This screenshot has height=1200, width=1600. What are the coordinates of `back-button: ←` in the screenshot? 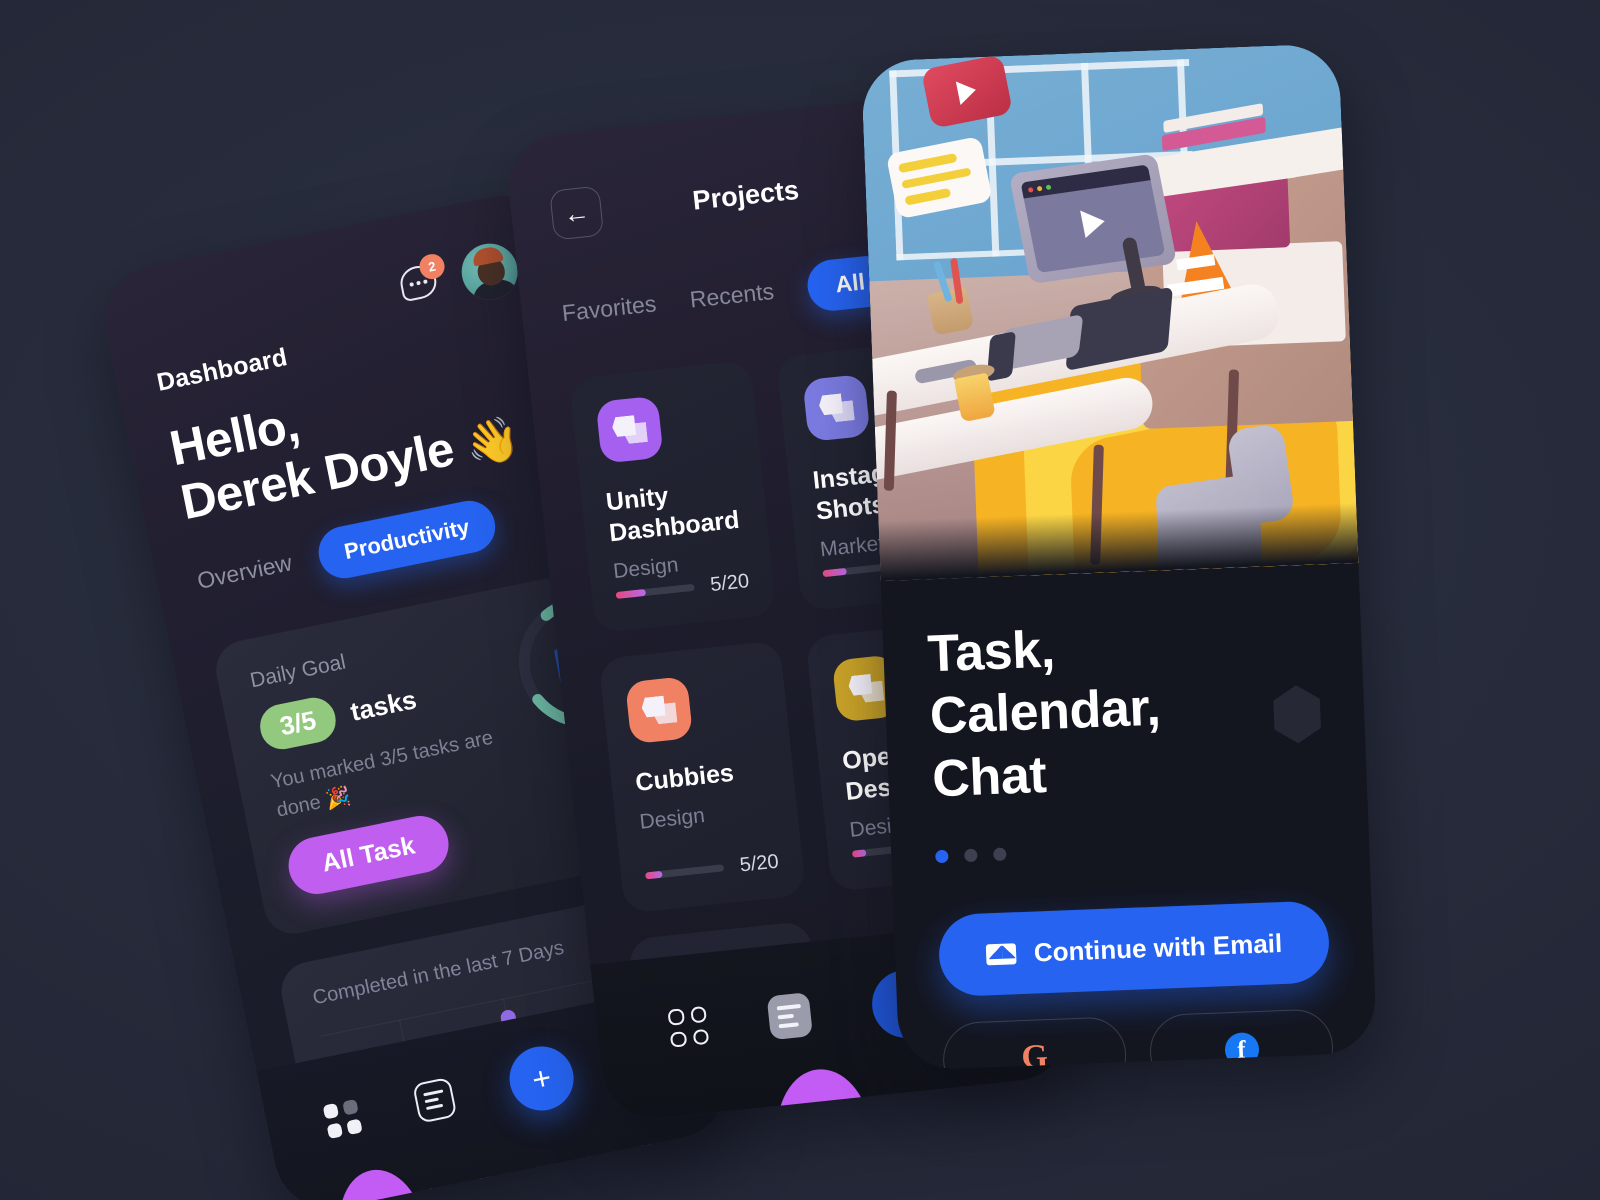 It's located at (577, 213).